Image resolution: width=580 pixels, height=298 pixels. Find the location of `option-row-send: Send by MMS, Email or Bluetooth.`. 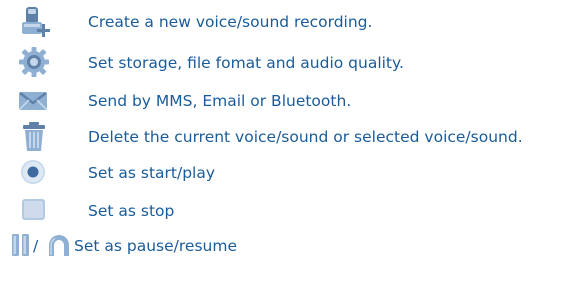

option-row-send: Send by MMS, Email or Bluetooth. is located at coordinates (290, 101).